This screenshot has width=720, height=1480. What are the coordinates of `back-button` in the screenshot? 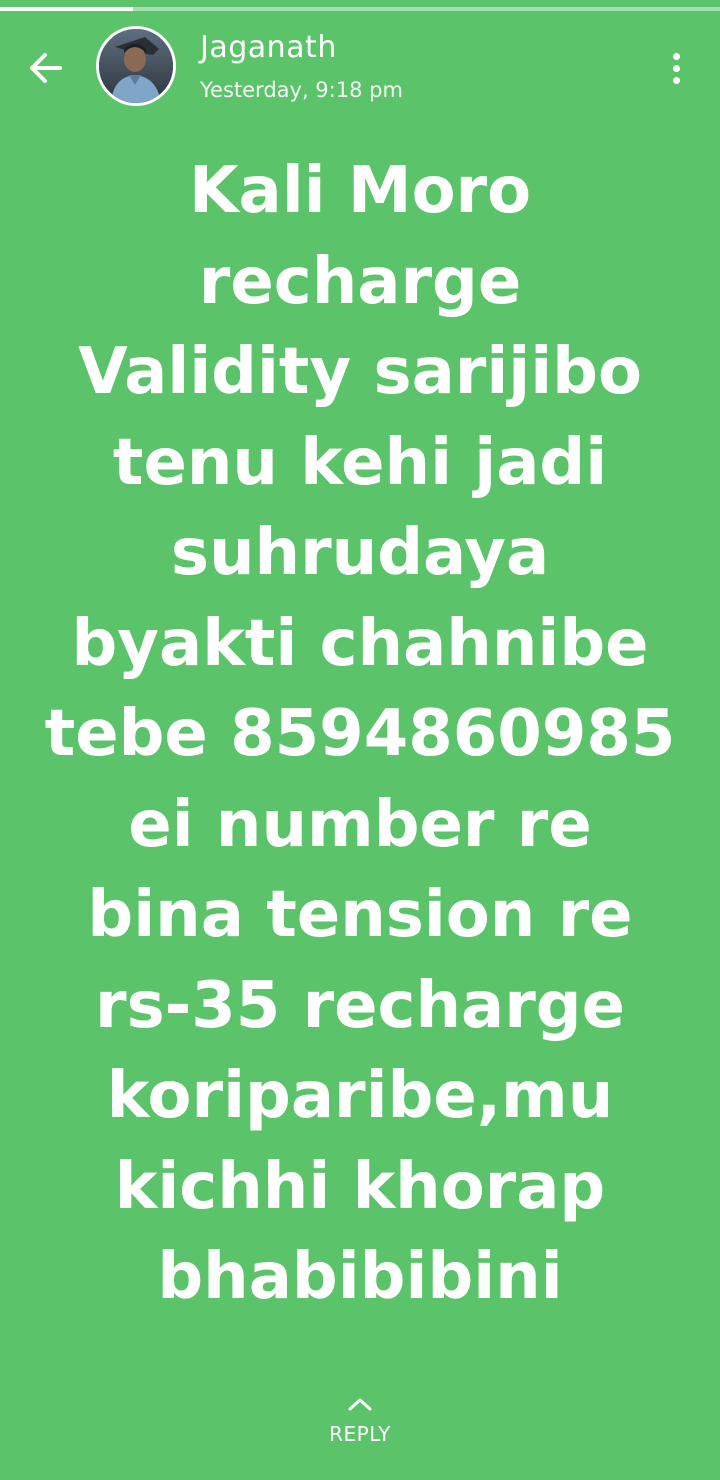 It's located at (46, 68).